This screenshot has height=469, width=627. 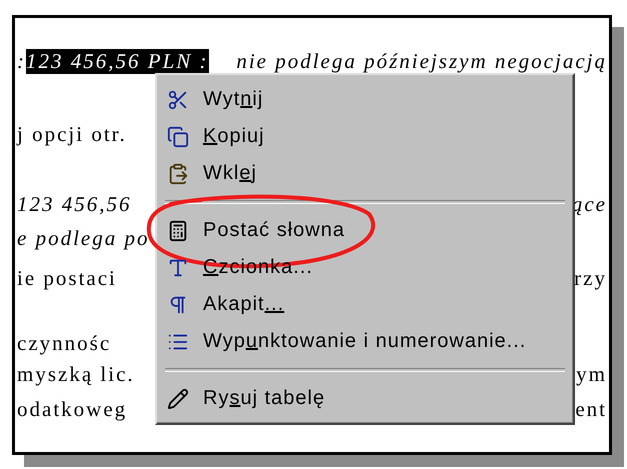 I want to click on clipboard-icon, so click(x=178, y=173).